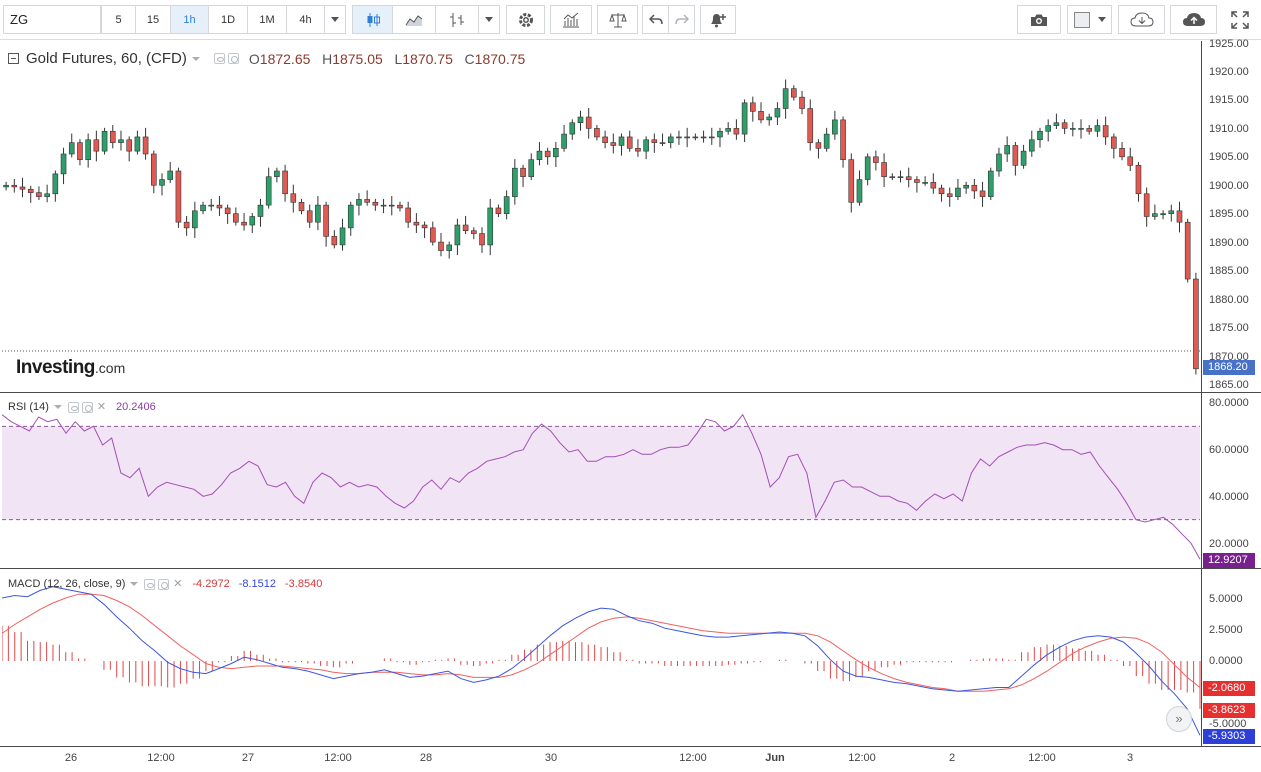 This screenshot has height=772, width=1261. I want to click on cloud-upload-icon, so click(1193, 19).